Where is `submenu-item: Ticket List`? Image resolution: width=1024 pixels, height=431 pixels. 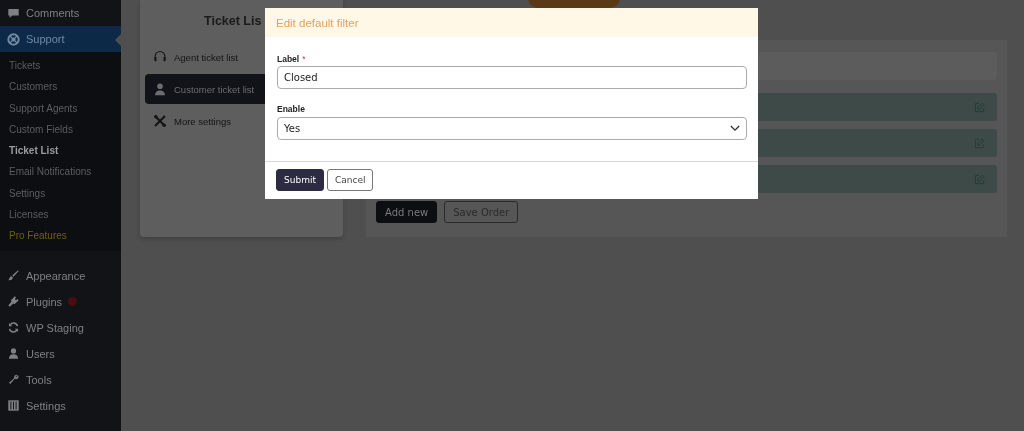 submenu-item: Ticket List is located at coordinates (60, 151).